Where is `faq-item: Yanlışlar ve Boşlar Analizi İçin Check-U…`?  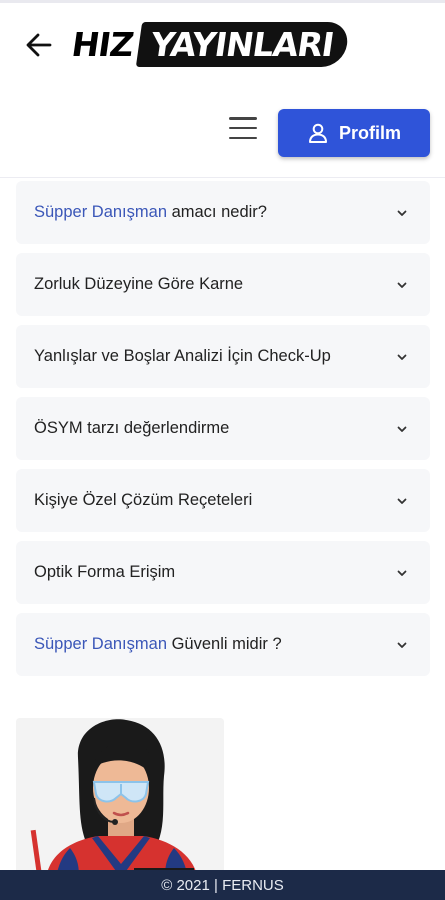
faq-item: Yanlışlar ve Boşlar Analizi İçin Check-U… is located at coordinates (223, 356).